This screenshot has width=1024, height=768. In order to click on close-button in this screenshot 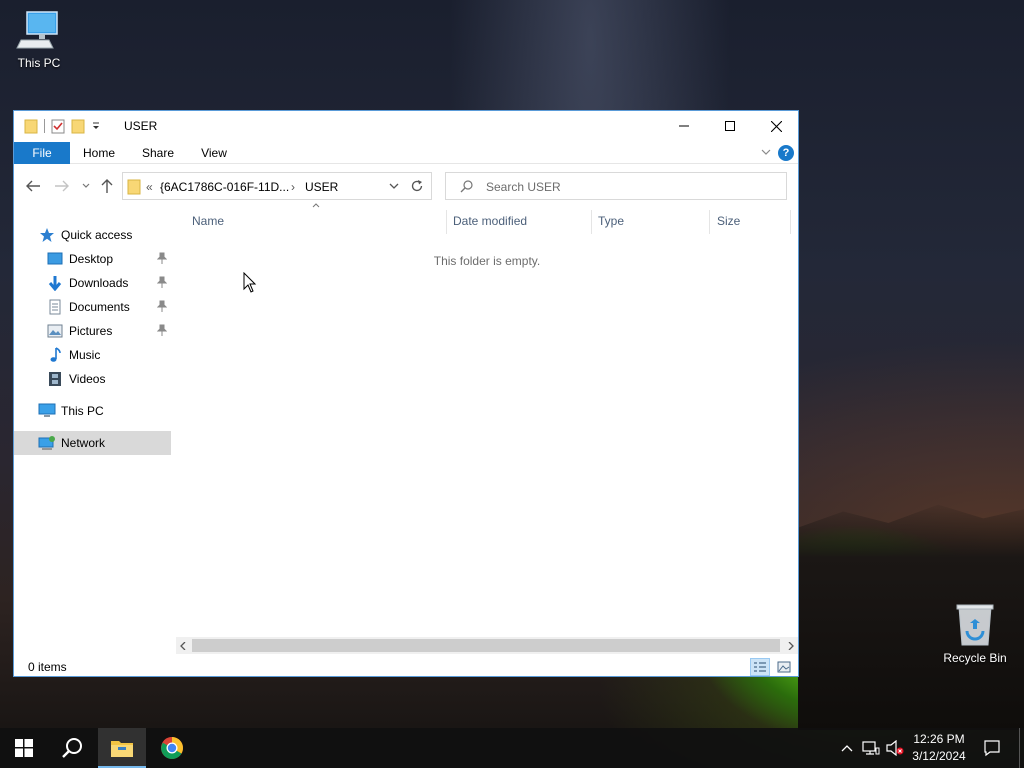, I will do `click(776, 126)`.